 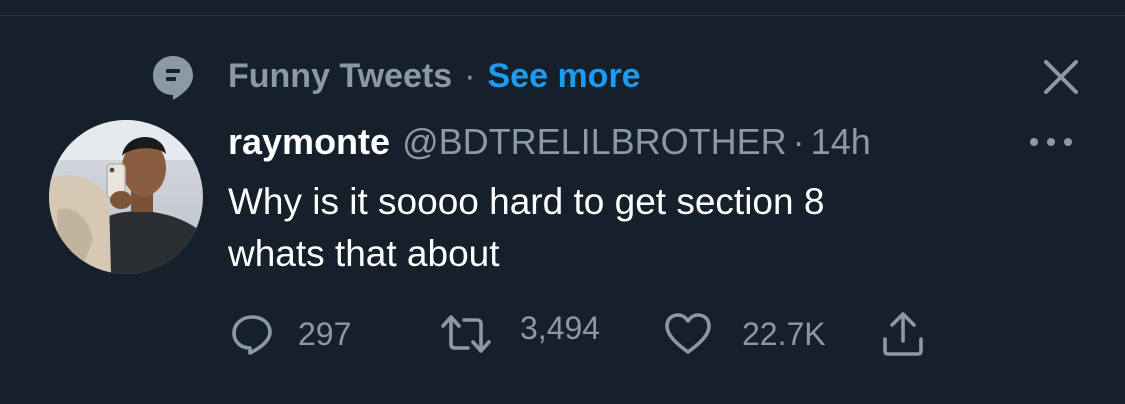 What do you see at coordinates (564, 76) in the screenshot?
I see `see-more-link: See more` at bounding box center [564, 76].